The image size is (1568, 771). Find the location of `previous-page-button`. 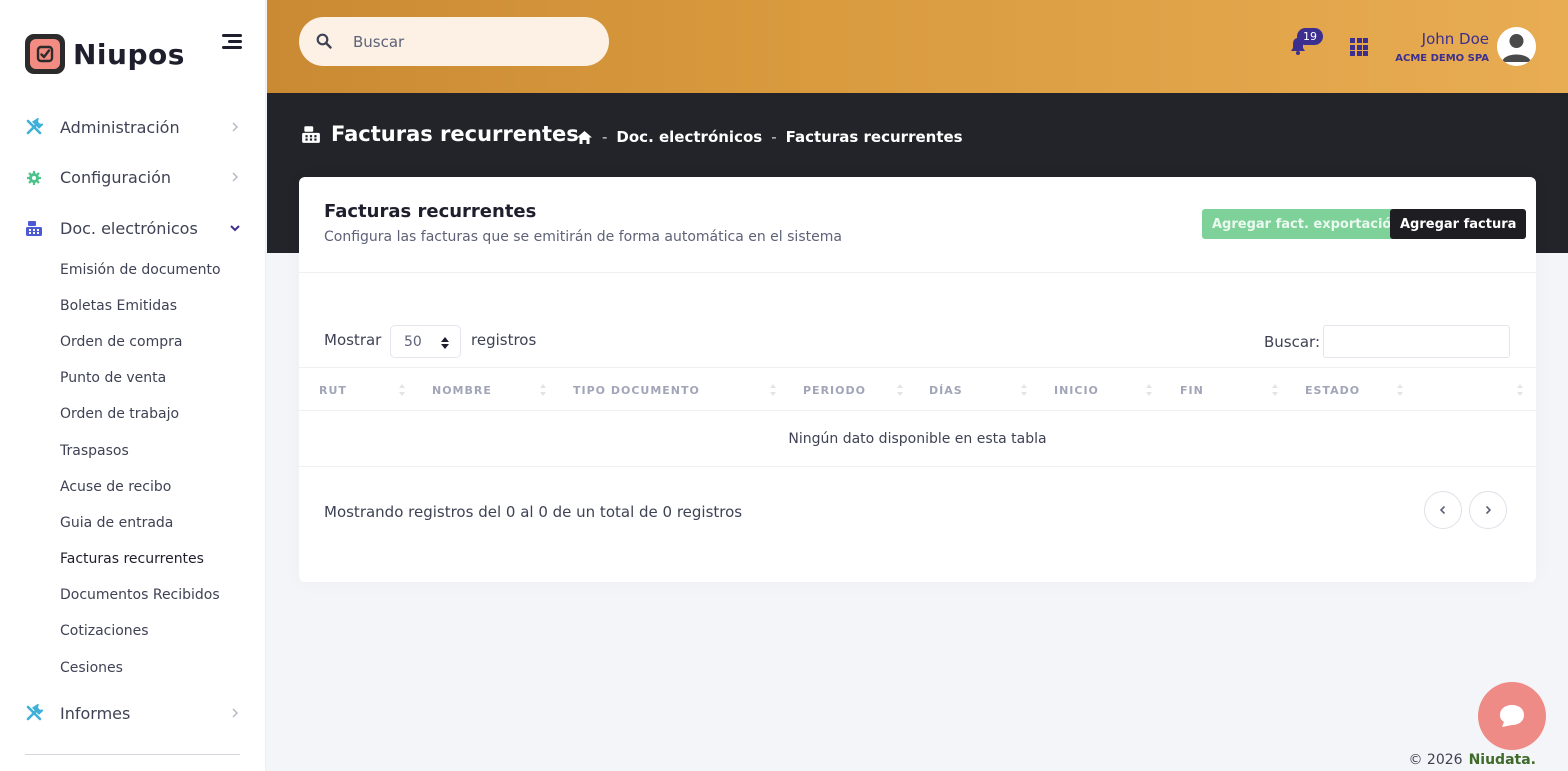

previous-page-button is located at coordinates (1443, 510).